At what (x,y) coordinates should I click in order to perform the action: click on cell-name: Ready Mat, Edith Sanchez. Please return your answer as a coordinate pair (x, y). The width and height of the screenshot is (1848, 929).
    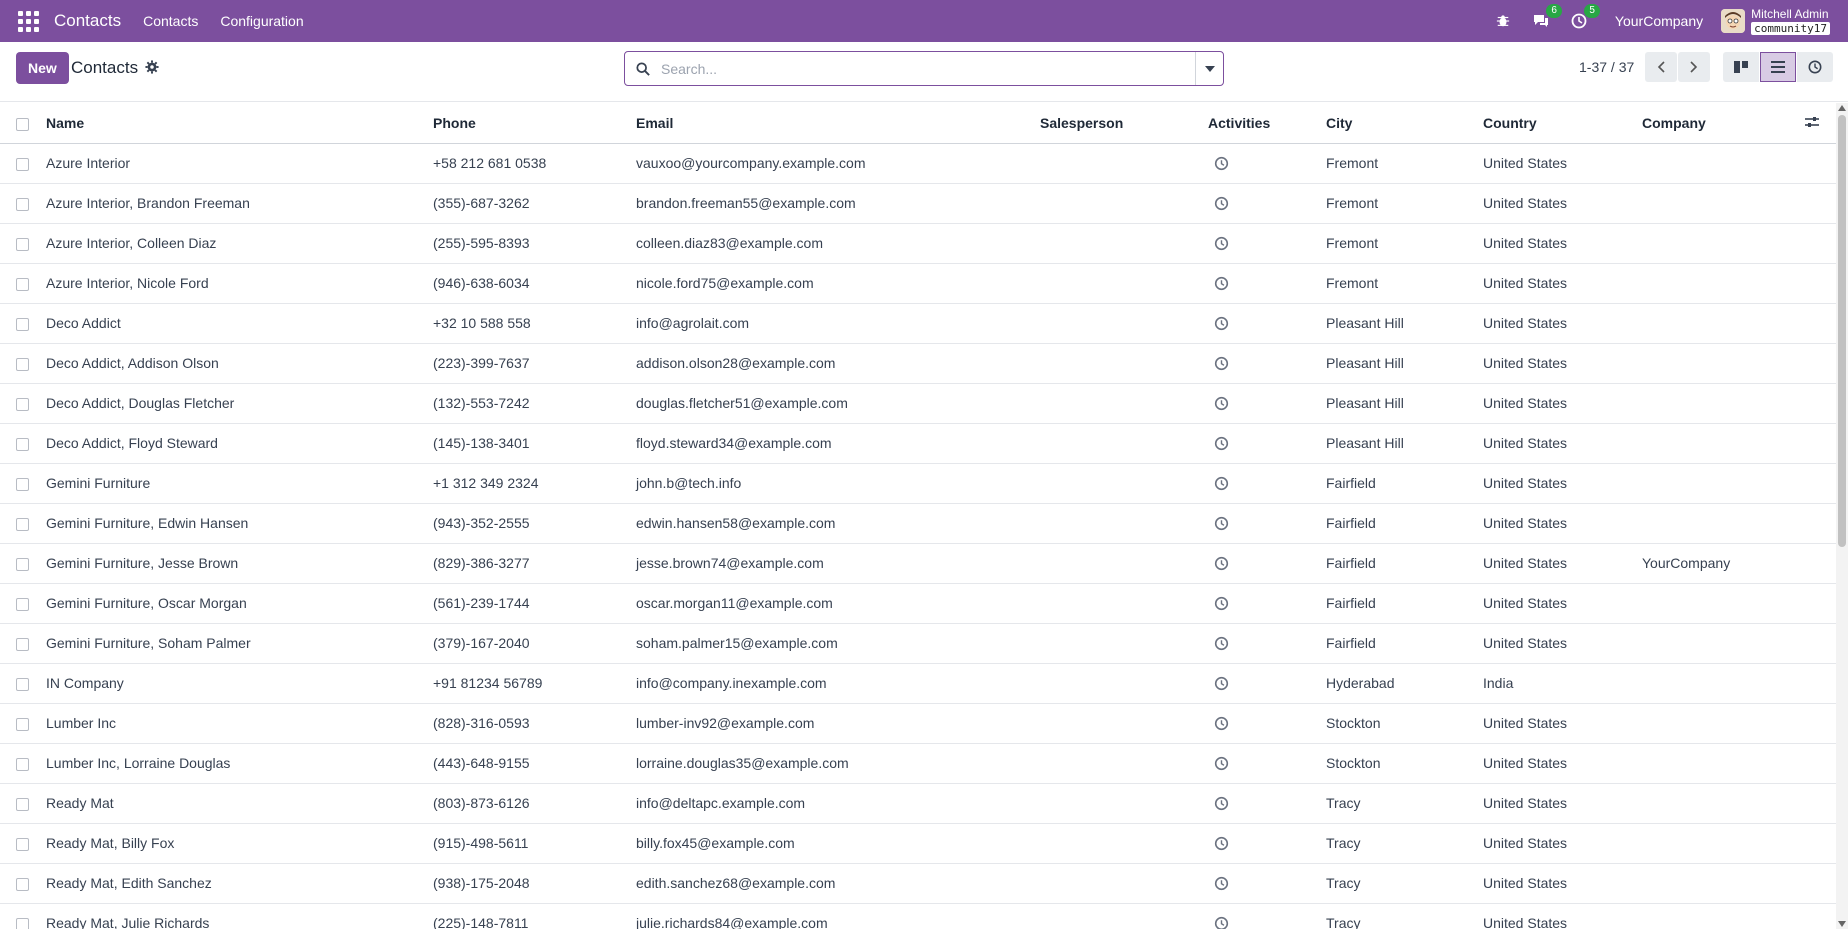
    Looking at the image, I should click on (233, 883).